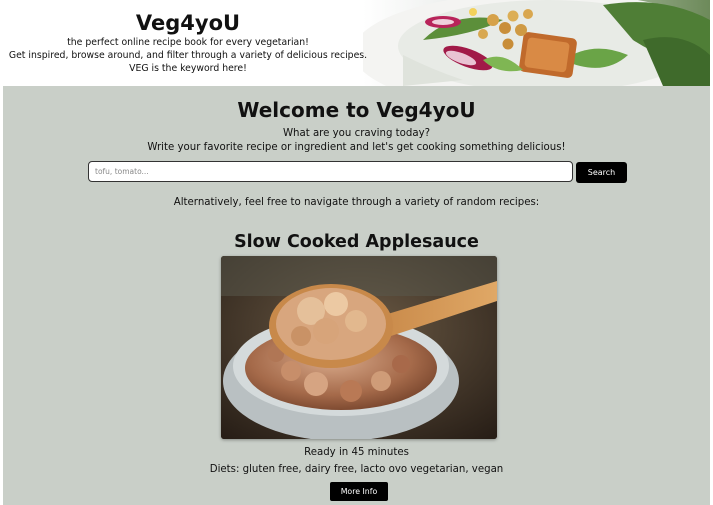 This screenshot has height=505, width=713. I want to click on search-input, so click(330, 171).